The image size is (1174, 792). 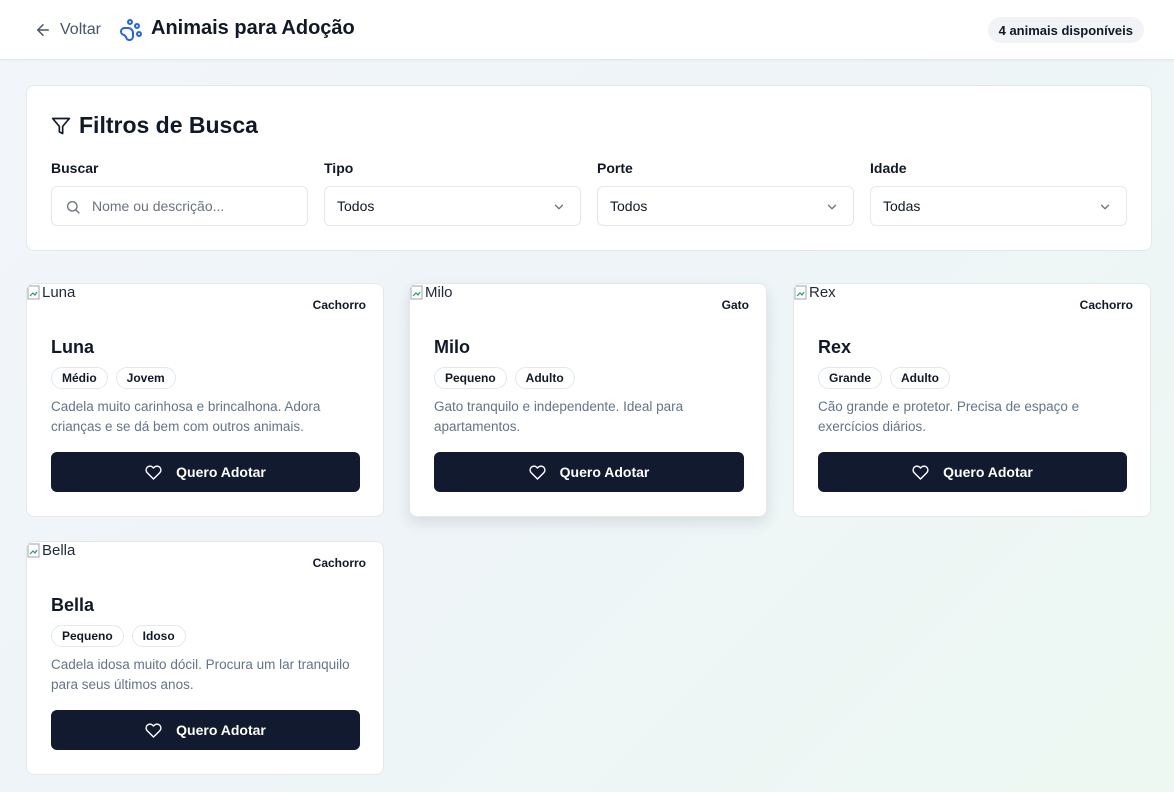 I want to click on animal-image: Rex, so click(x=815, y=292).